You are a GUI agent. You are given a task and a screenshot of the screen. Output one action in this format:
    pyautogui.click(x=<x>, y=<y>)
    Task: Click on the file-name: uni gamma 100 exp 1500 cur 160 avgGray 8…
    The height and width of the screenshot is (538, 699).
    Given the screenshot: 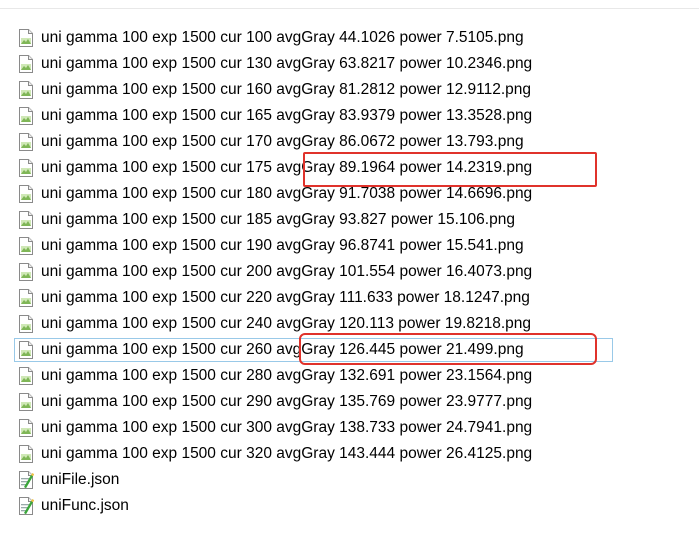 What is the action you would take?
    pyautogui.click(x=286, y=89)
    